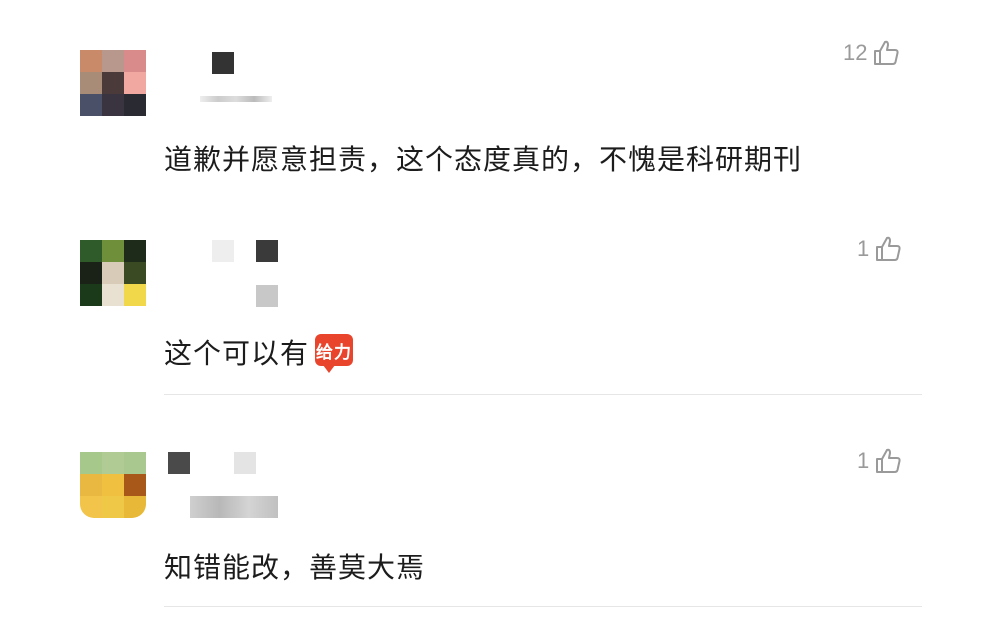 This screenshot has width=1000, height=622. What do you see at coordinates (295, 567) in the screenshot?
I see `comment-text: 知错能改，善莫大焉` at bounding box center [295, 567].